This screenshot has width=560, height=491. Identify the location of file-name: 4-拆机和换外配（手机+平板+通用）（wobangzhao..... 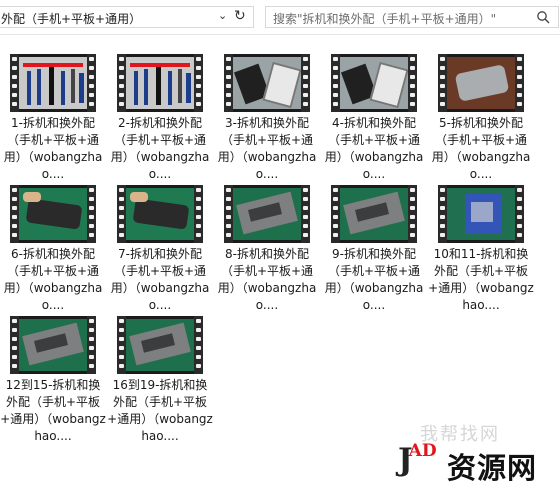
(374, 148).